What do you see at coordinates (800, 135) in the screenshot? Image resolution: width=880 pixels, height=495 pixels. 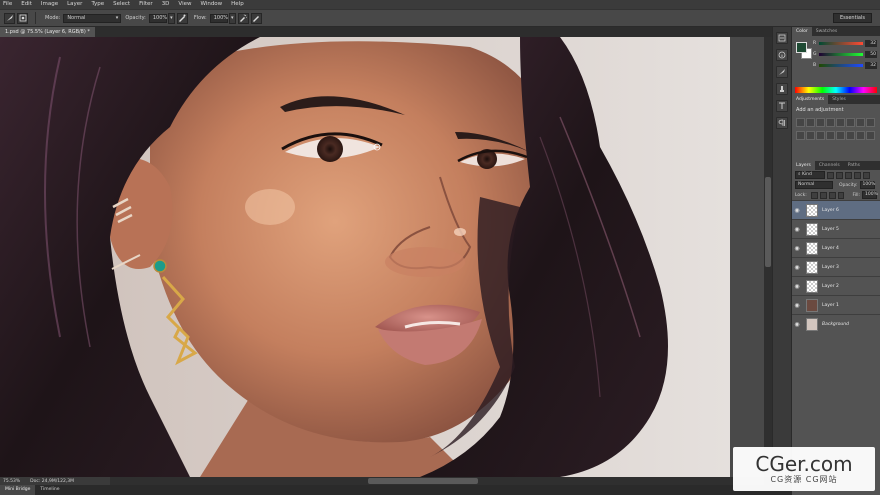 I see `photo-filter-icon` at bounding box center [800, 135].